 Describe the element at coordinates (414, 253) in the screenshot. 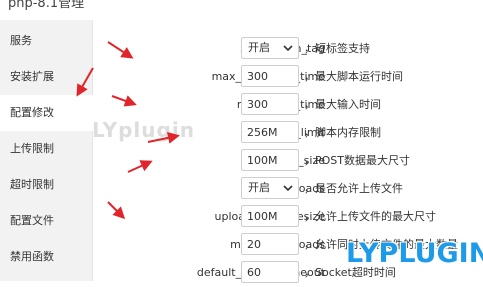

I see `logo: LYPLUGIN` at that location.